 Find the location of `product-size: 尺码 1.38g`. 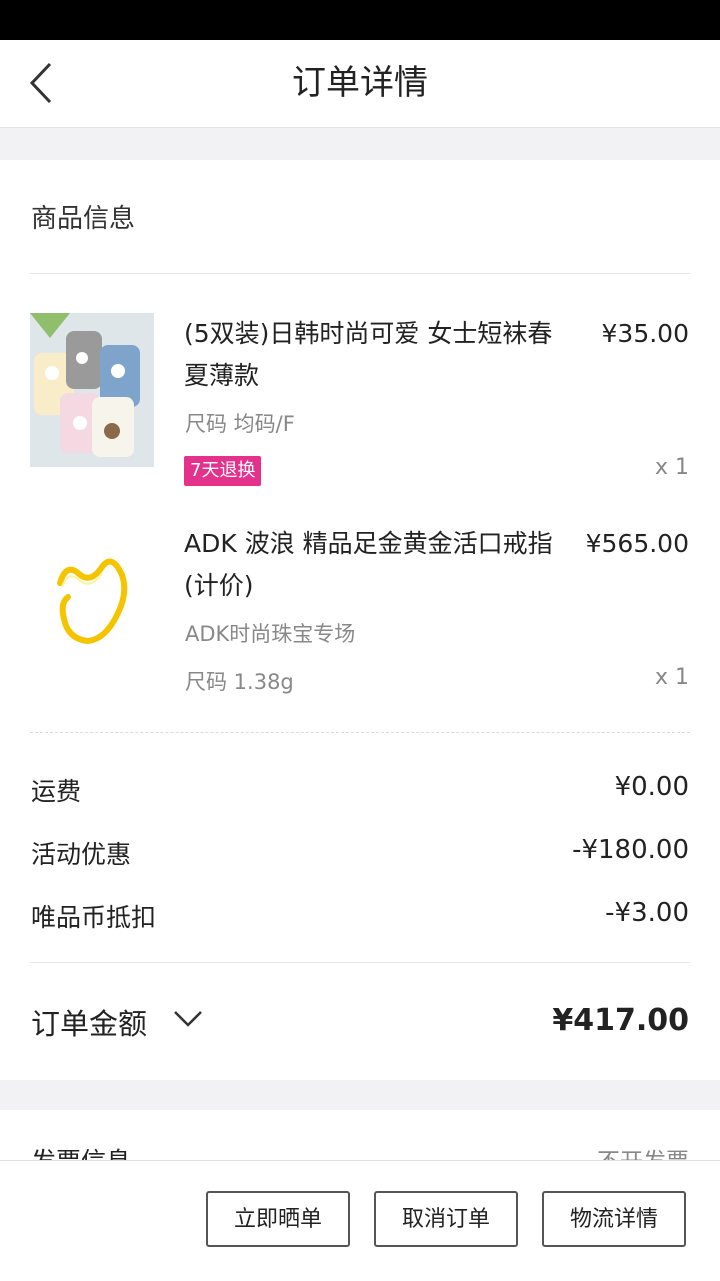

product-size: 尺码 1.38g is located at coordinates (239, 682).